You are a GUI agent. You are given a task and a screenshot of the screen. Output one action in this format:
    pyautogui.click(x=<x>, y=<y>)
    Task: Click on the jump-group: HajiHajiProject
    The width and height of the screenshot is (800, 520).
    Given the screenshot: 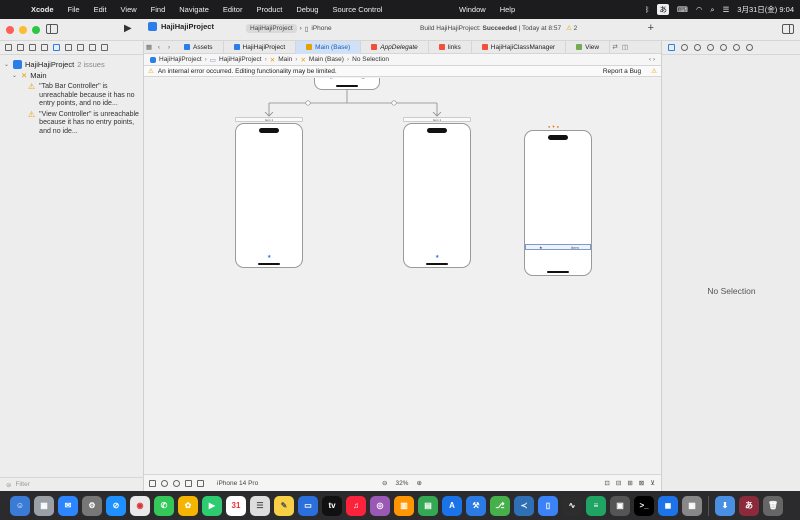 What is the action you would take?
    pyautogui.click(x=240, y=59)
    